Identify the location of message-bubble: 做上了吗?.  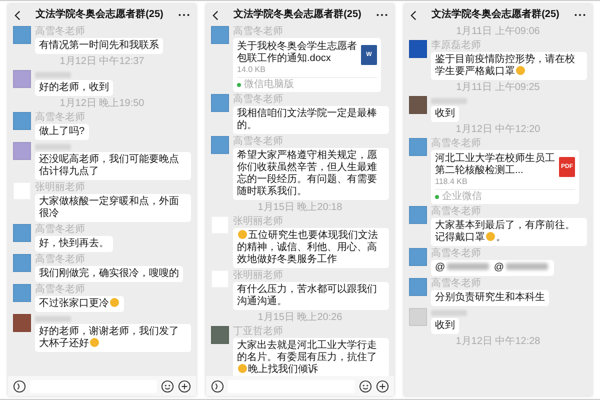
(62, 132).